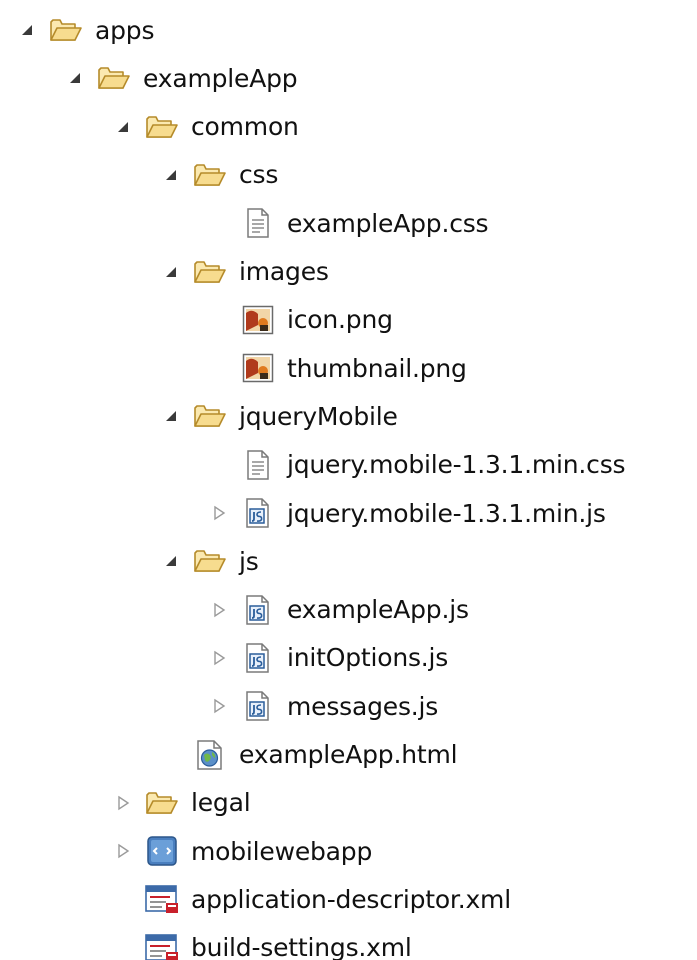 This screenshot has height=960, width=697. I want to click on tree-item-label: jquery.mobile-1.3.1.min.js, so click(446, 513).